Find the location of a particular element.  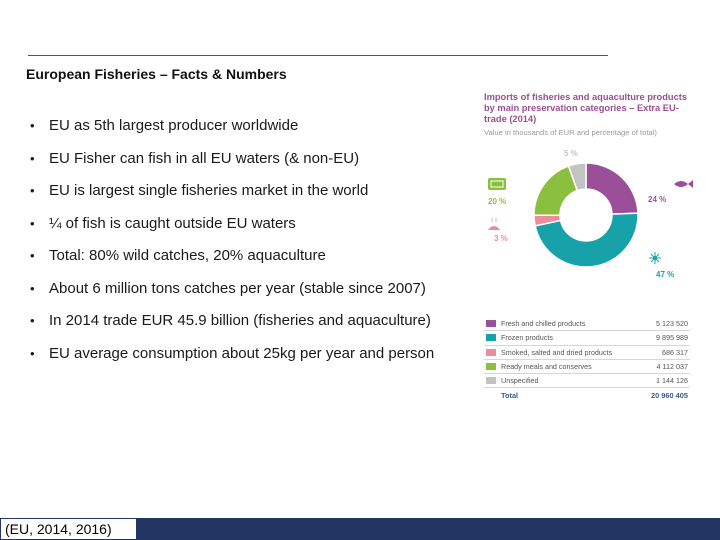

donut-percent-label: 47 % is located at coordinates (665, 274).